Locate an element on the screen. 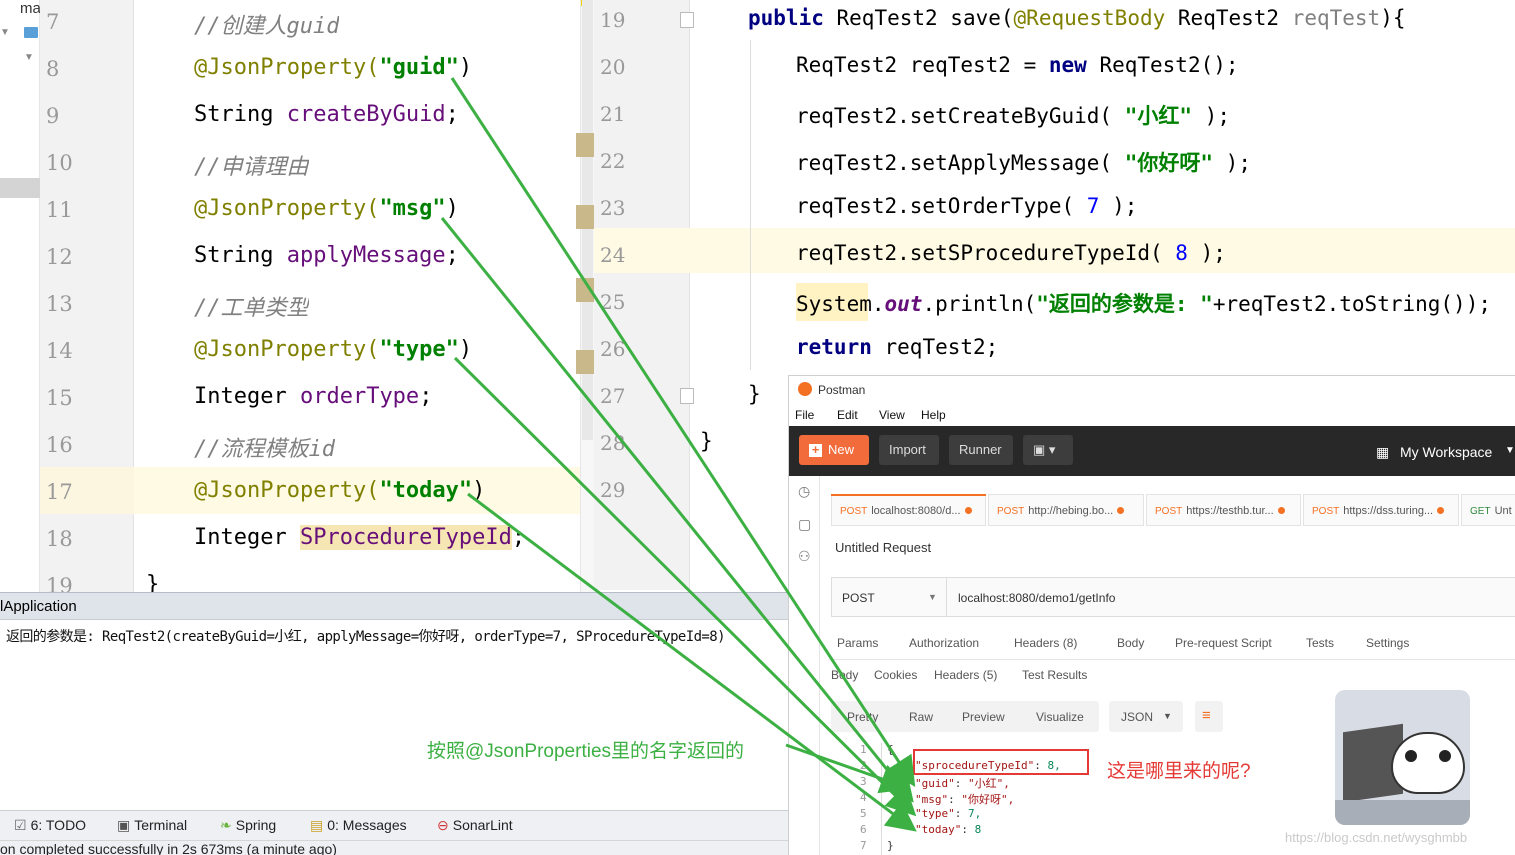  code-line: String applyMessage; is located at coordinates (326, 255).